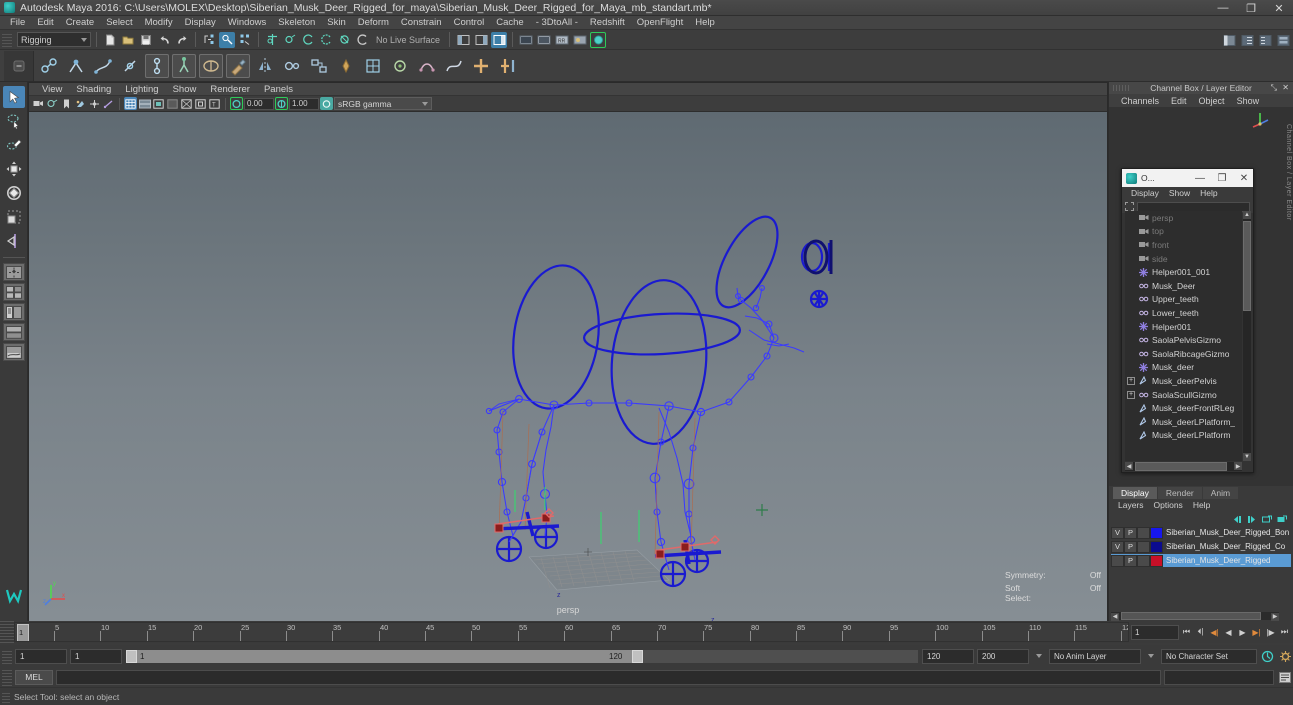  What do you see at coordinates (14, 217) in the screenshot?
I see `scale-tool-icon` at bounding box center [14, 217].